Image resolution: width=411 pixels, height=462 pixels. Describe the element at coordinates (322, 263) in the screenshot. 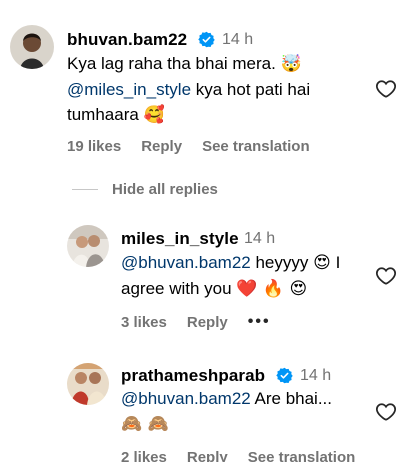

I see `heart-eyes-emoji: 😍` at that location.